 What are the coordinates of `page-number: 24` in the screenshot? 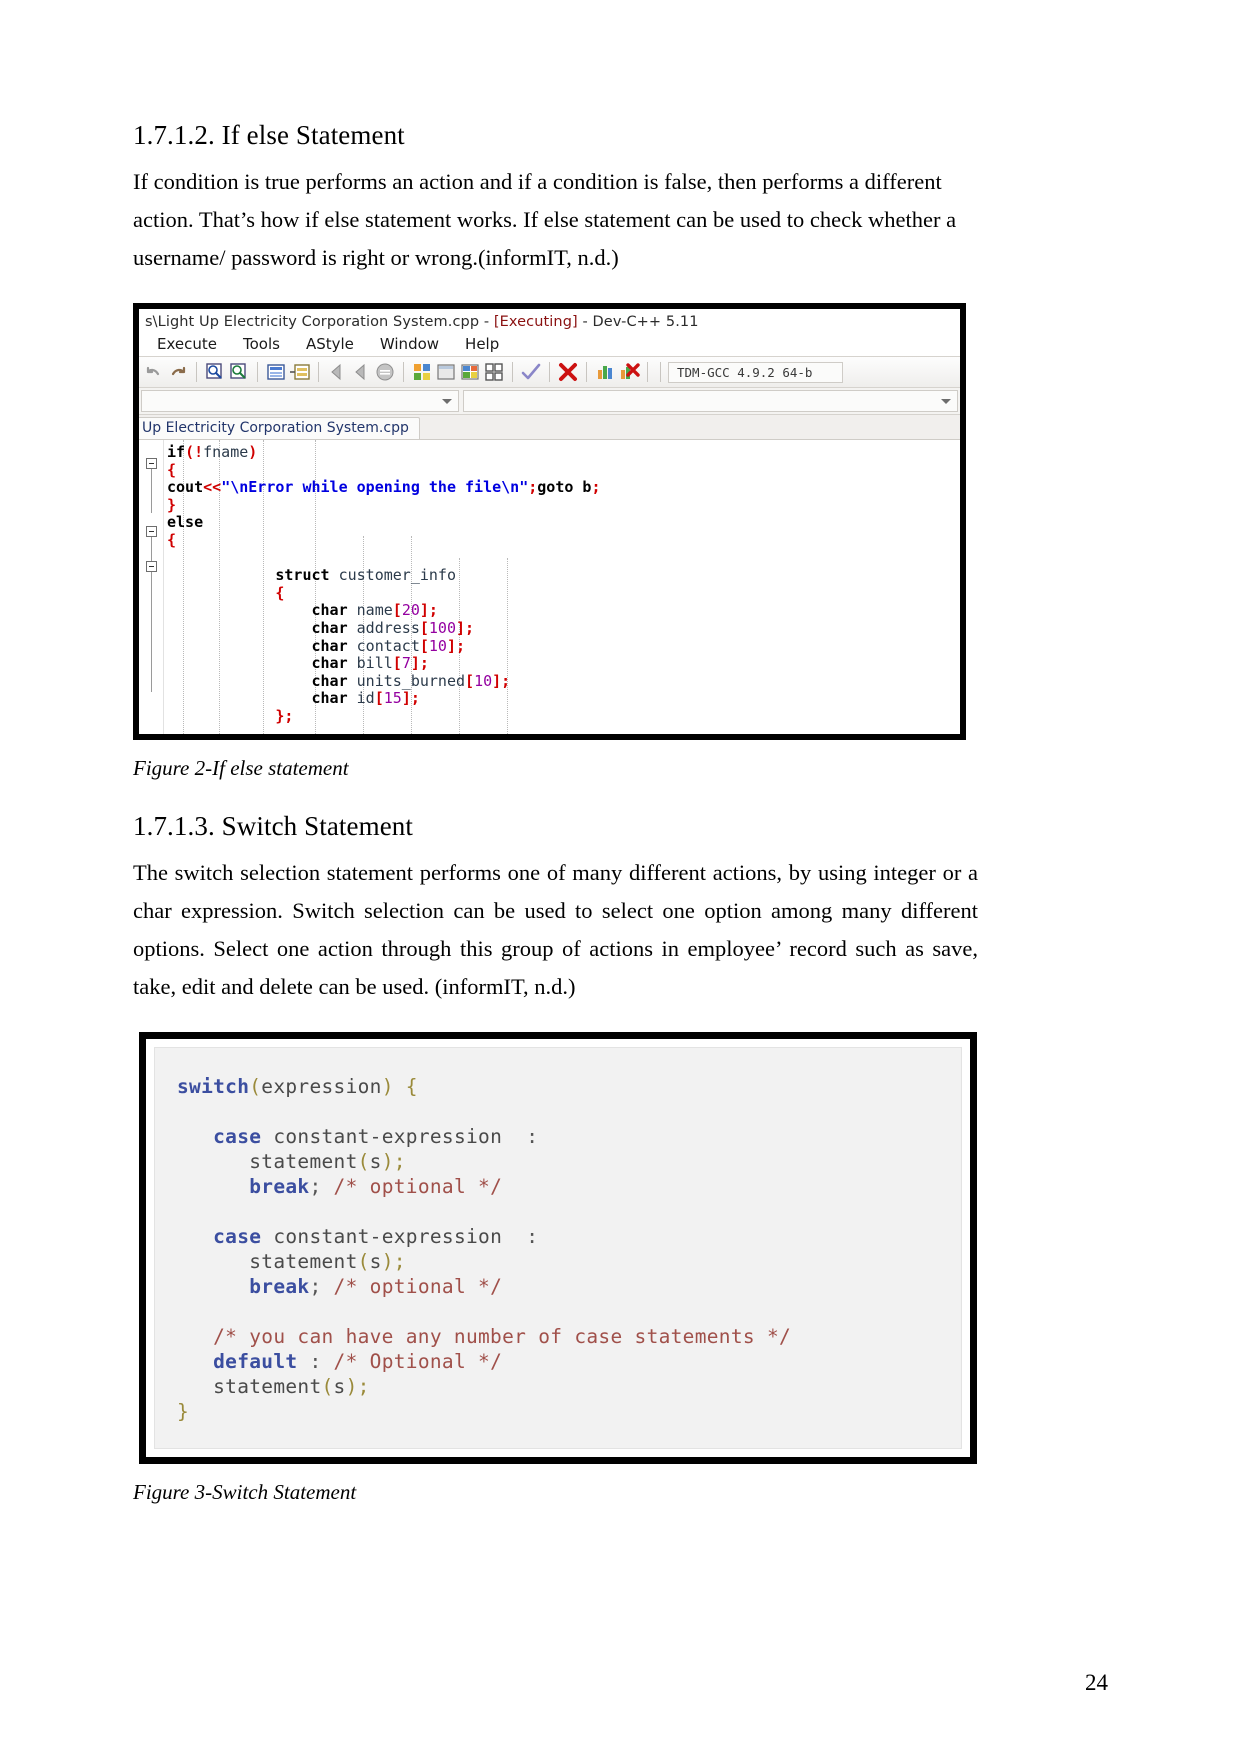 It's located at (1096, 1682).